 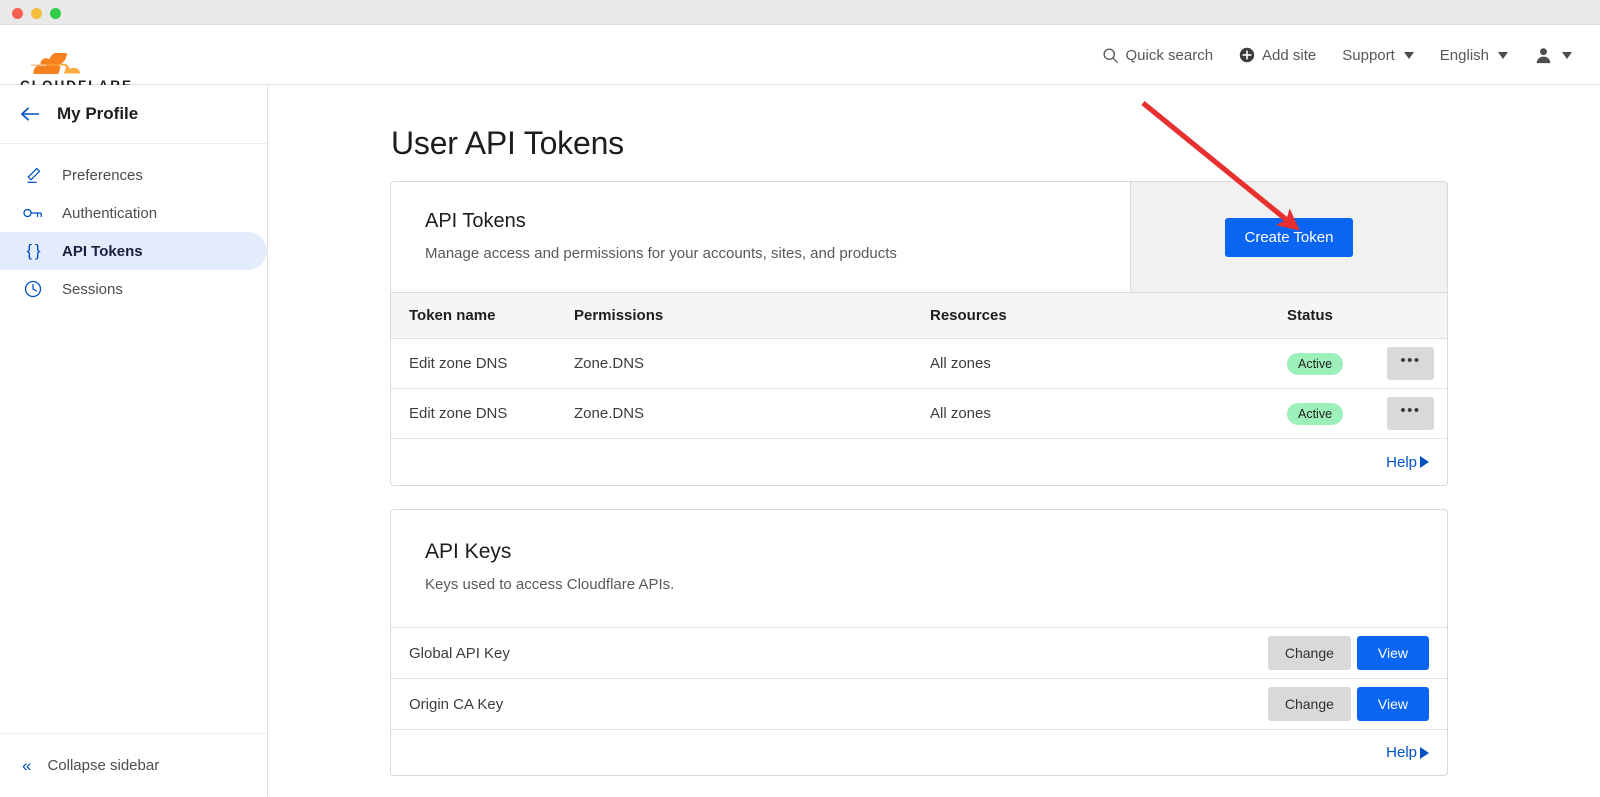 What do you see at coordinates (1337, 315) in the screenshot?
I see `column-header-status: Status` at bounding box center [1337, 315].